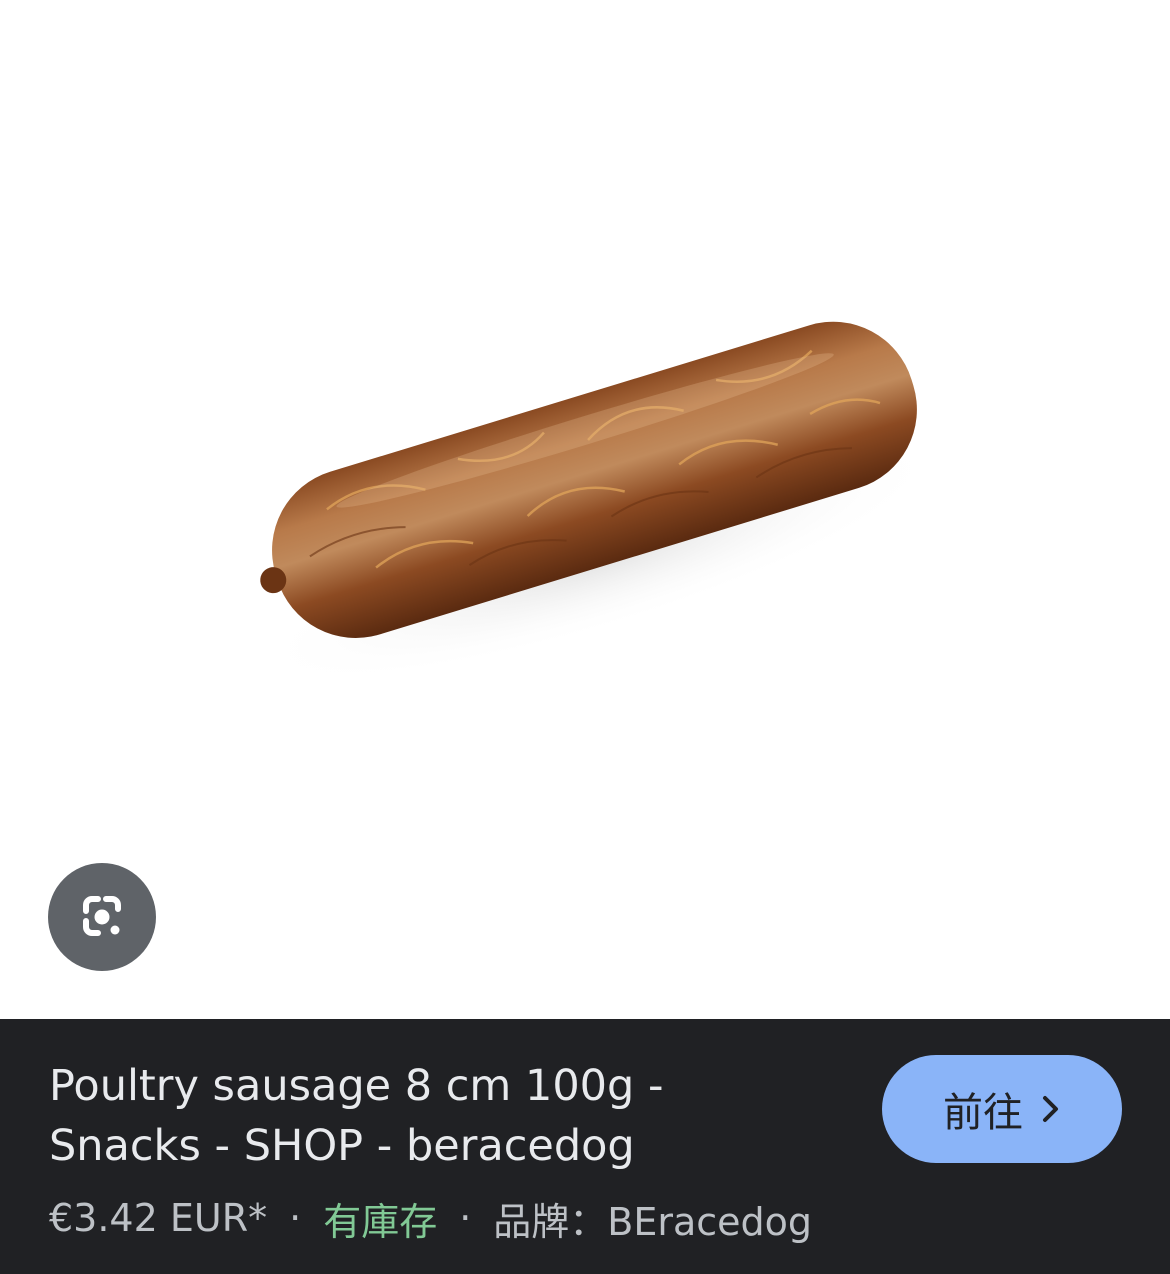  I want to click on visit-button-label: 前往, so click(983, 1113).